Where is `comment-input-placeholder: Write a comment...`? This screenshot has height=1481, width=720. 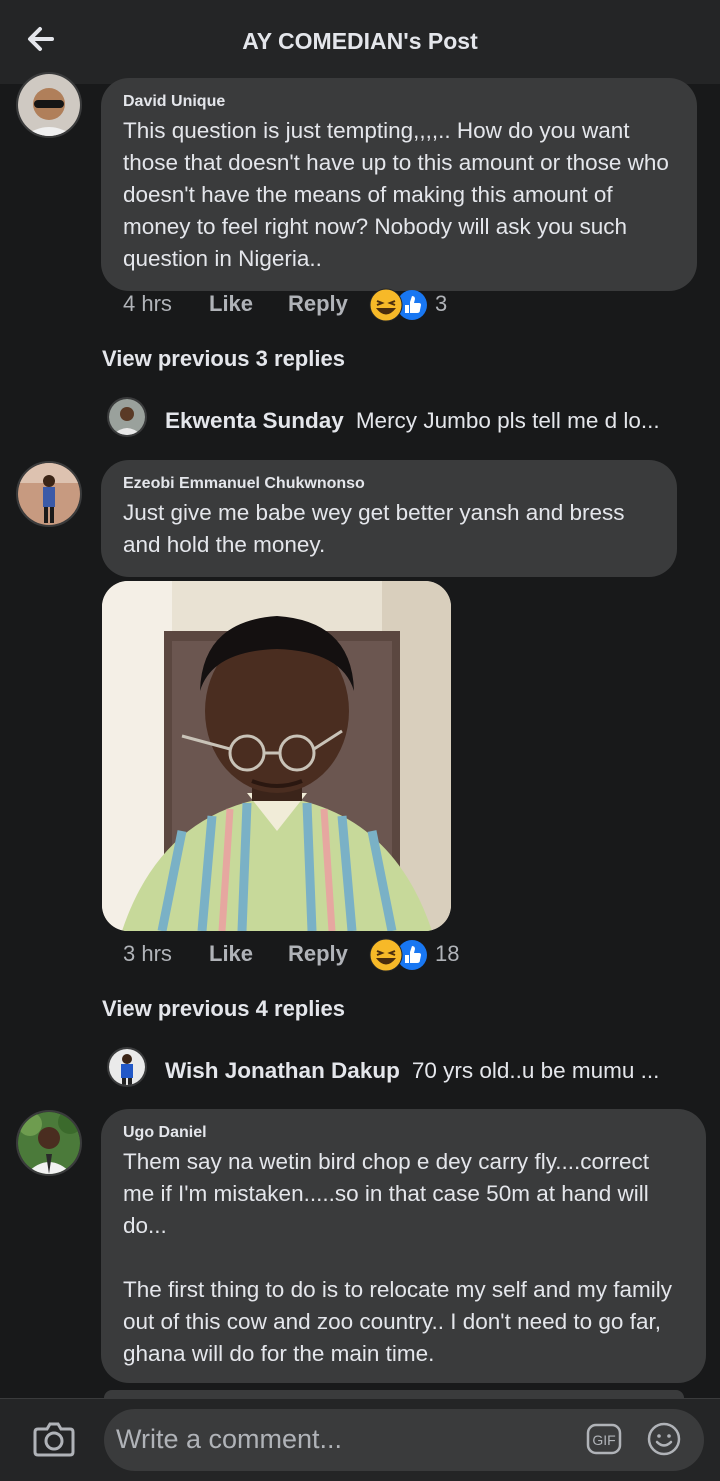
comment-input-placeholder: Write a comment... is located at coordinates (229, 1439).